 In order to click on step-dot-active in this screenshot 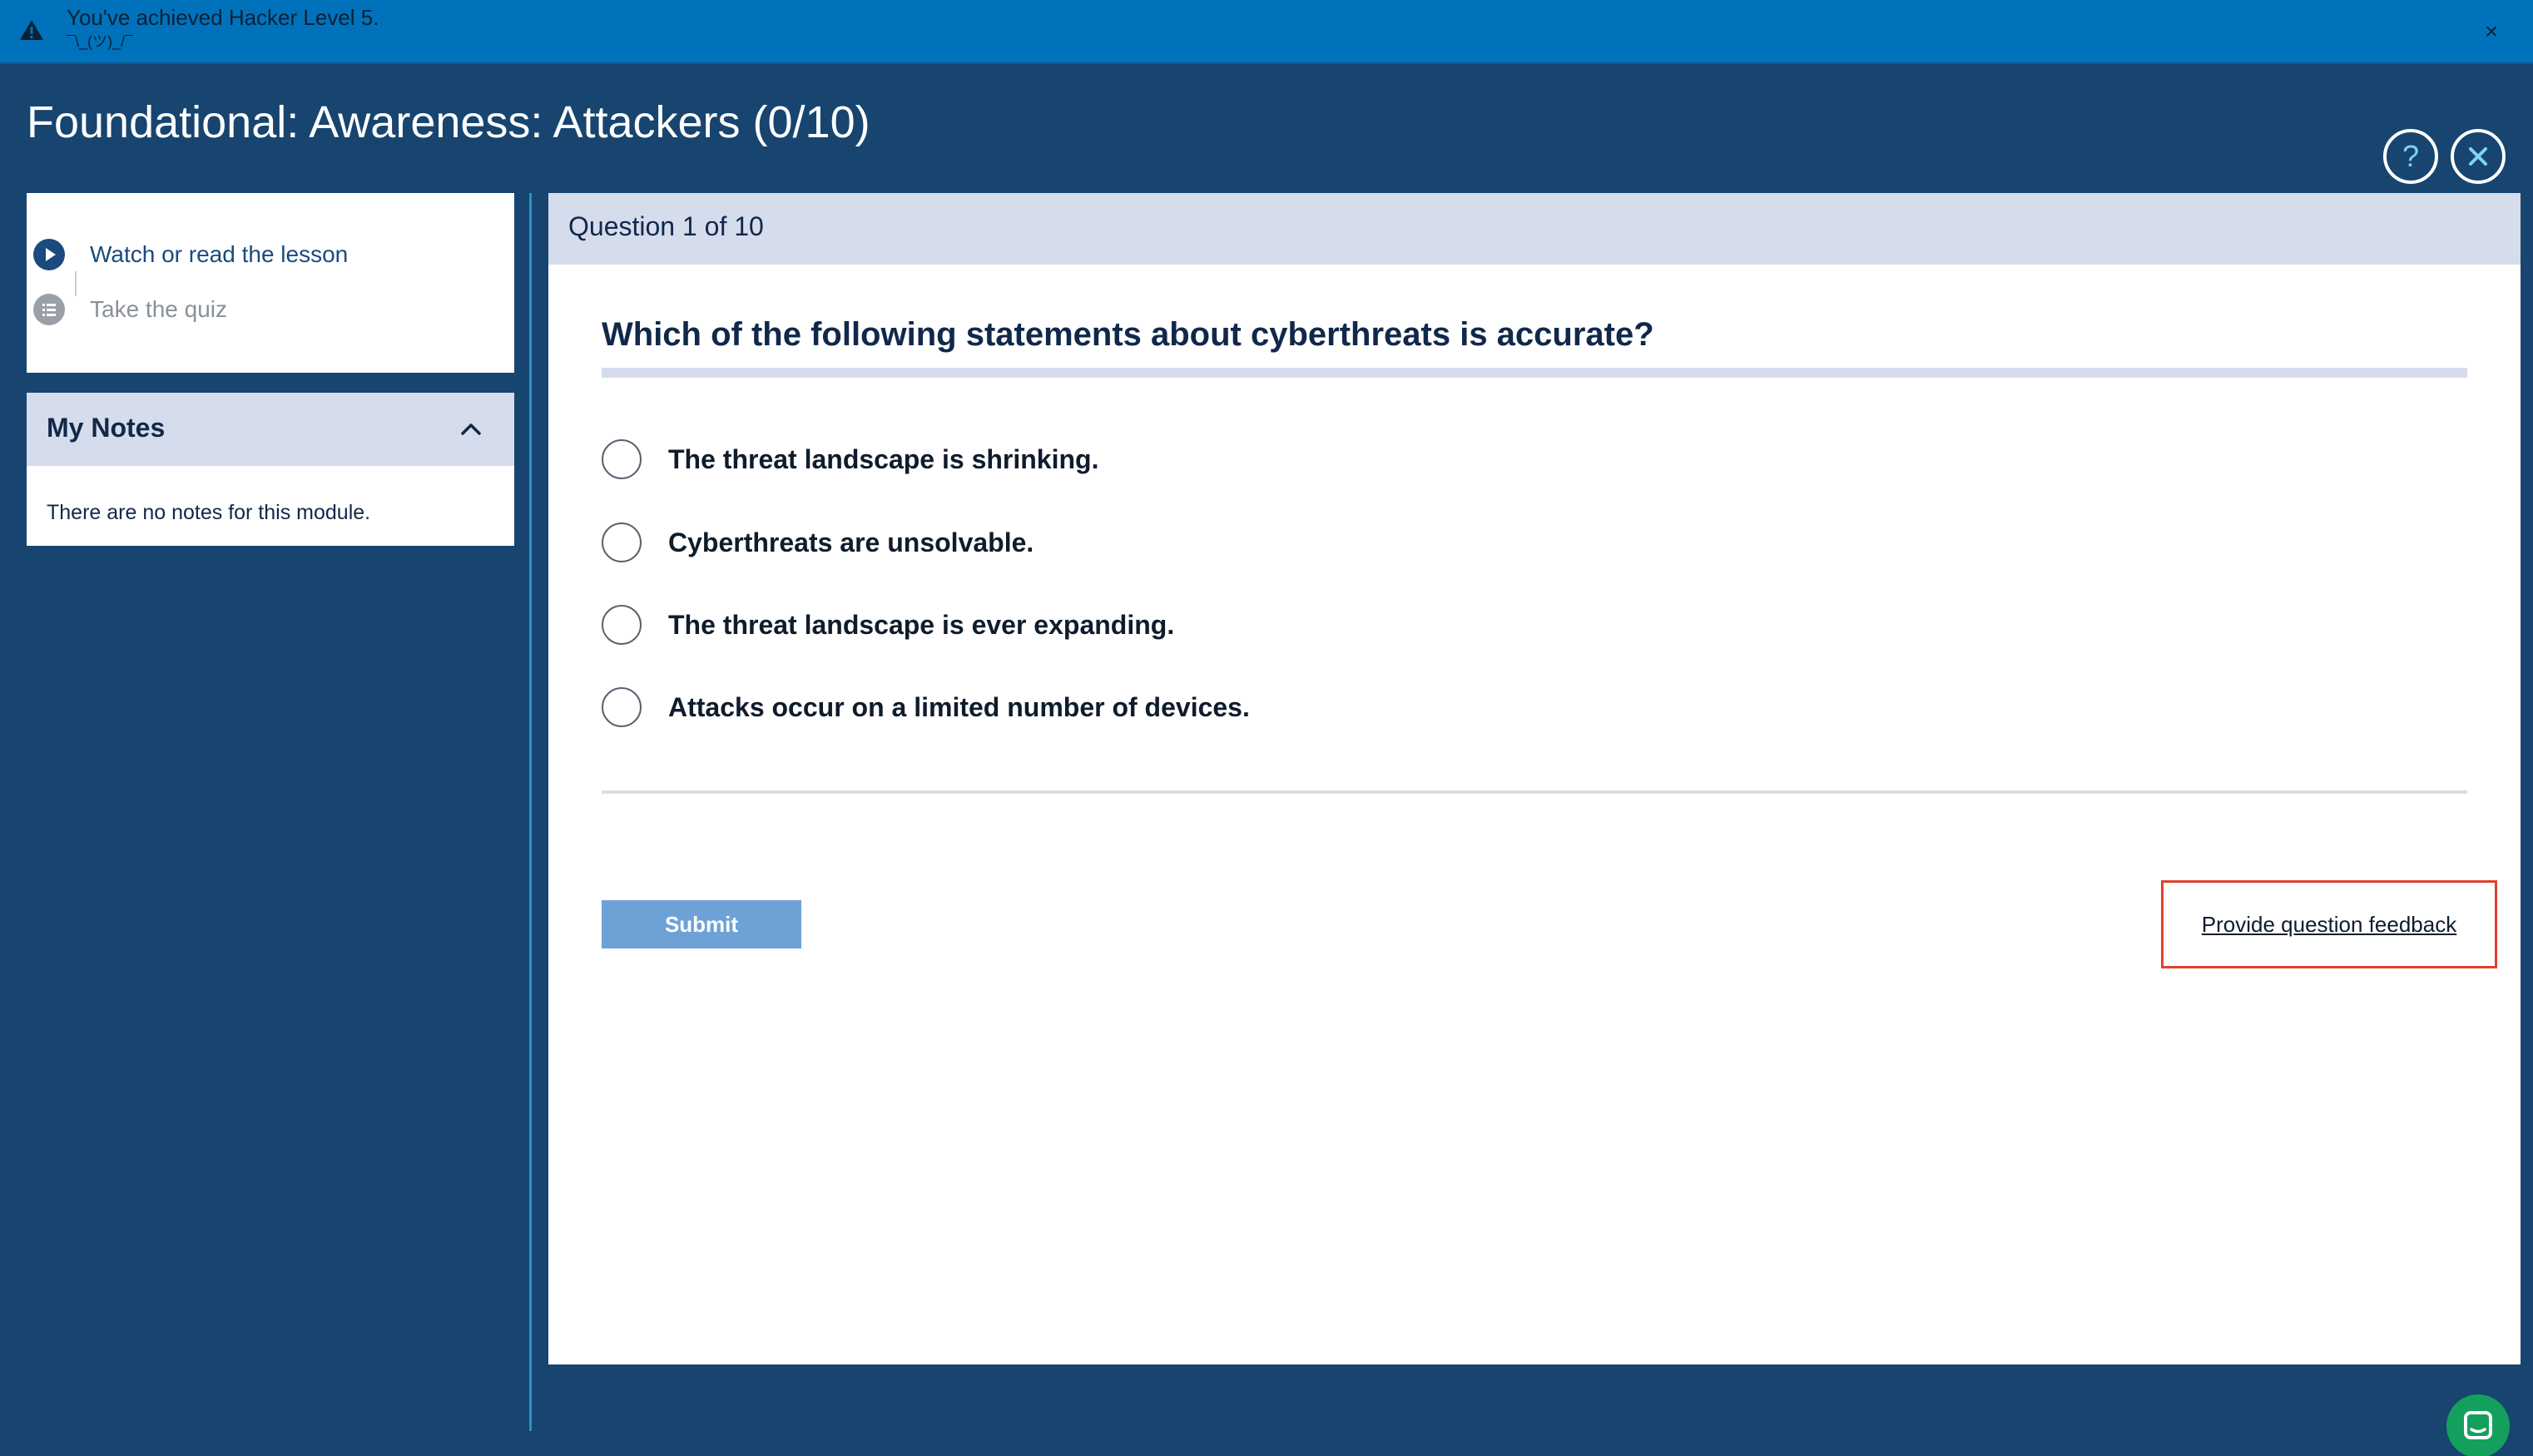, I will do `click(49, 254)`.